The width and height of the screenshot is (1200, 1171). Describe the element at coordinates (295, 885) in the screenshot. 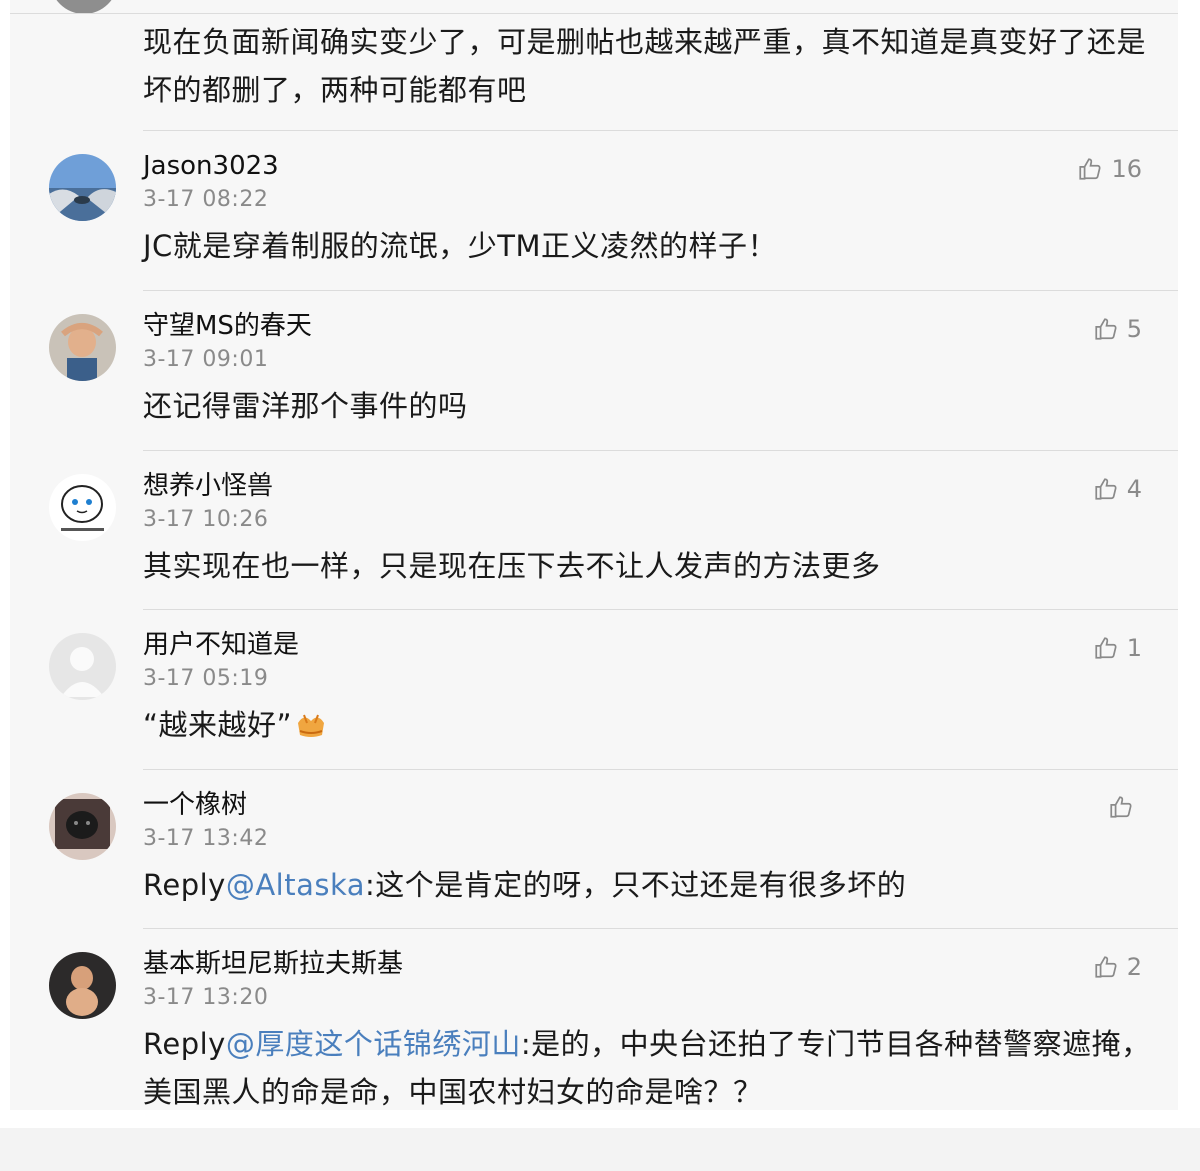

I see `mention-link: @Altaska` at that location.